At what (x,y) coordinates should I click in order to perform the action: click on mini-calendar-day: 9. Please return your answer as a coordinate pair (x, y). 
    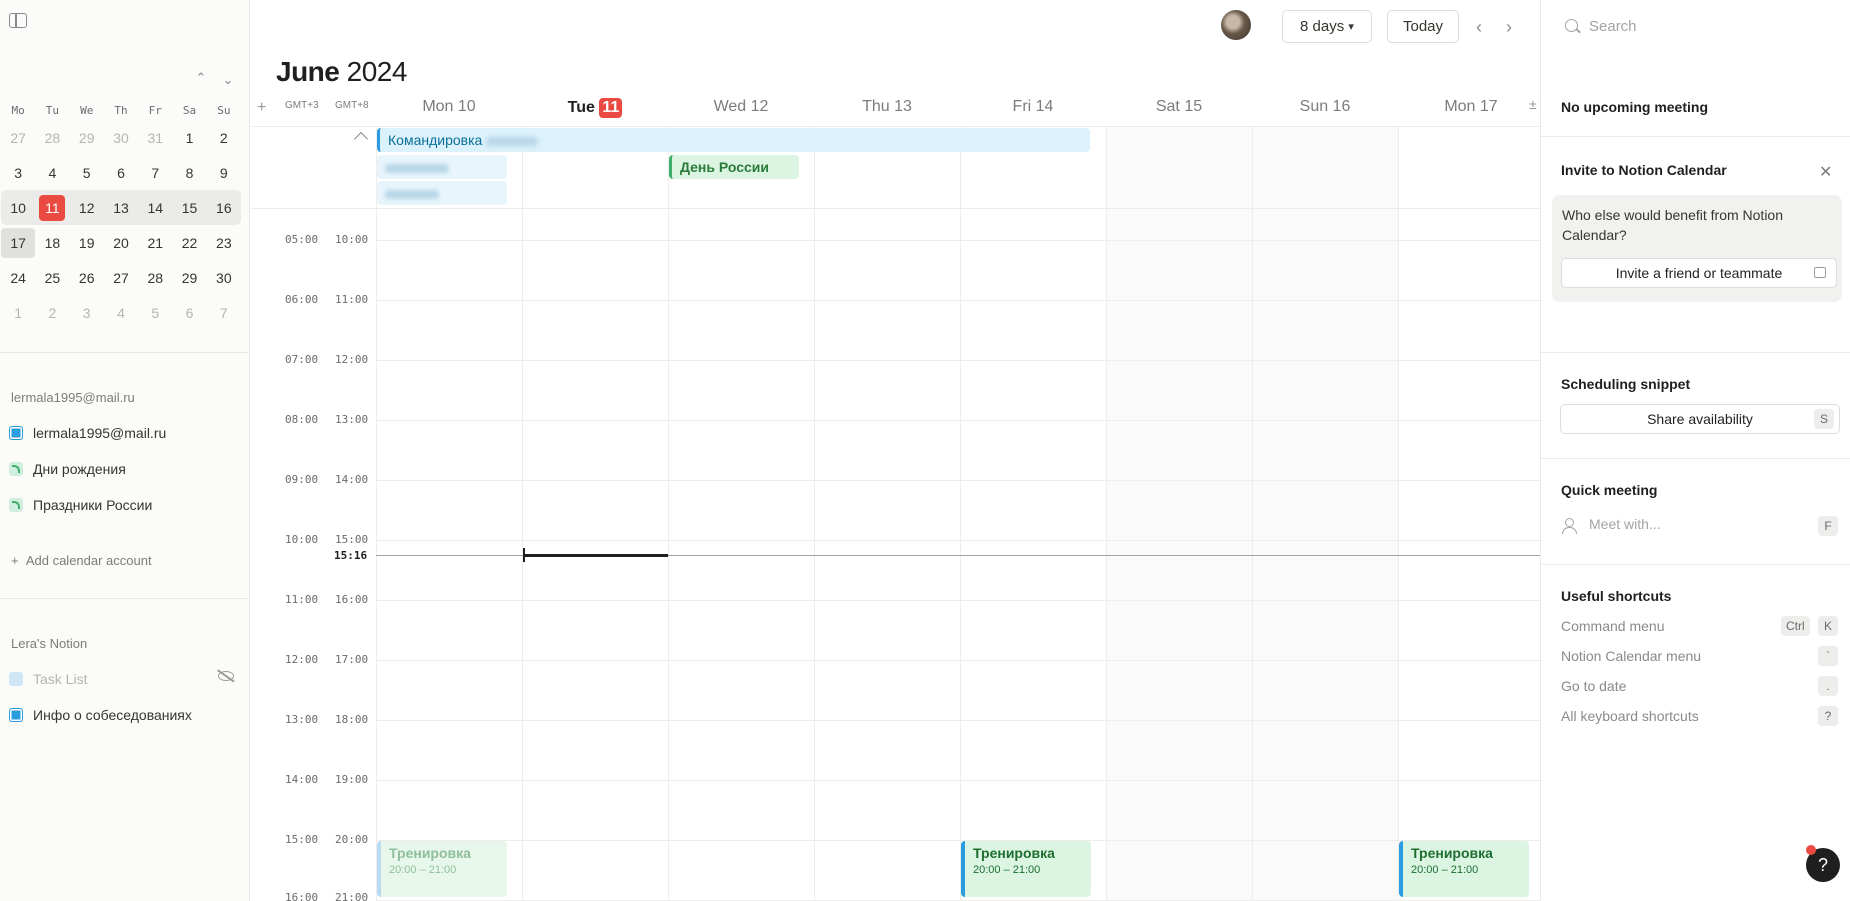
    Looking at the image, I should click on (224, 173).